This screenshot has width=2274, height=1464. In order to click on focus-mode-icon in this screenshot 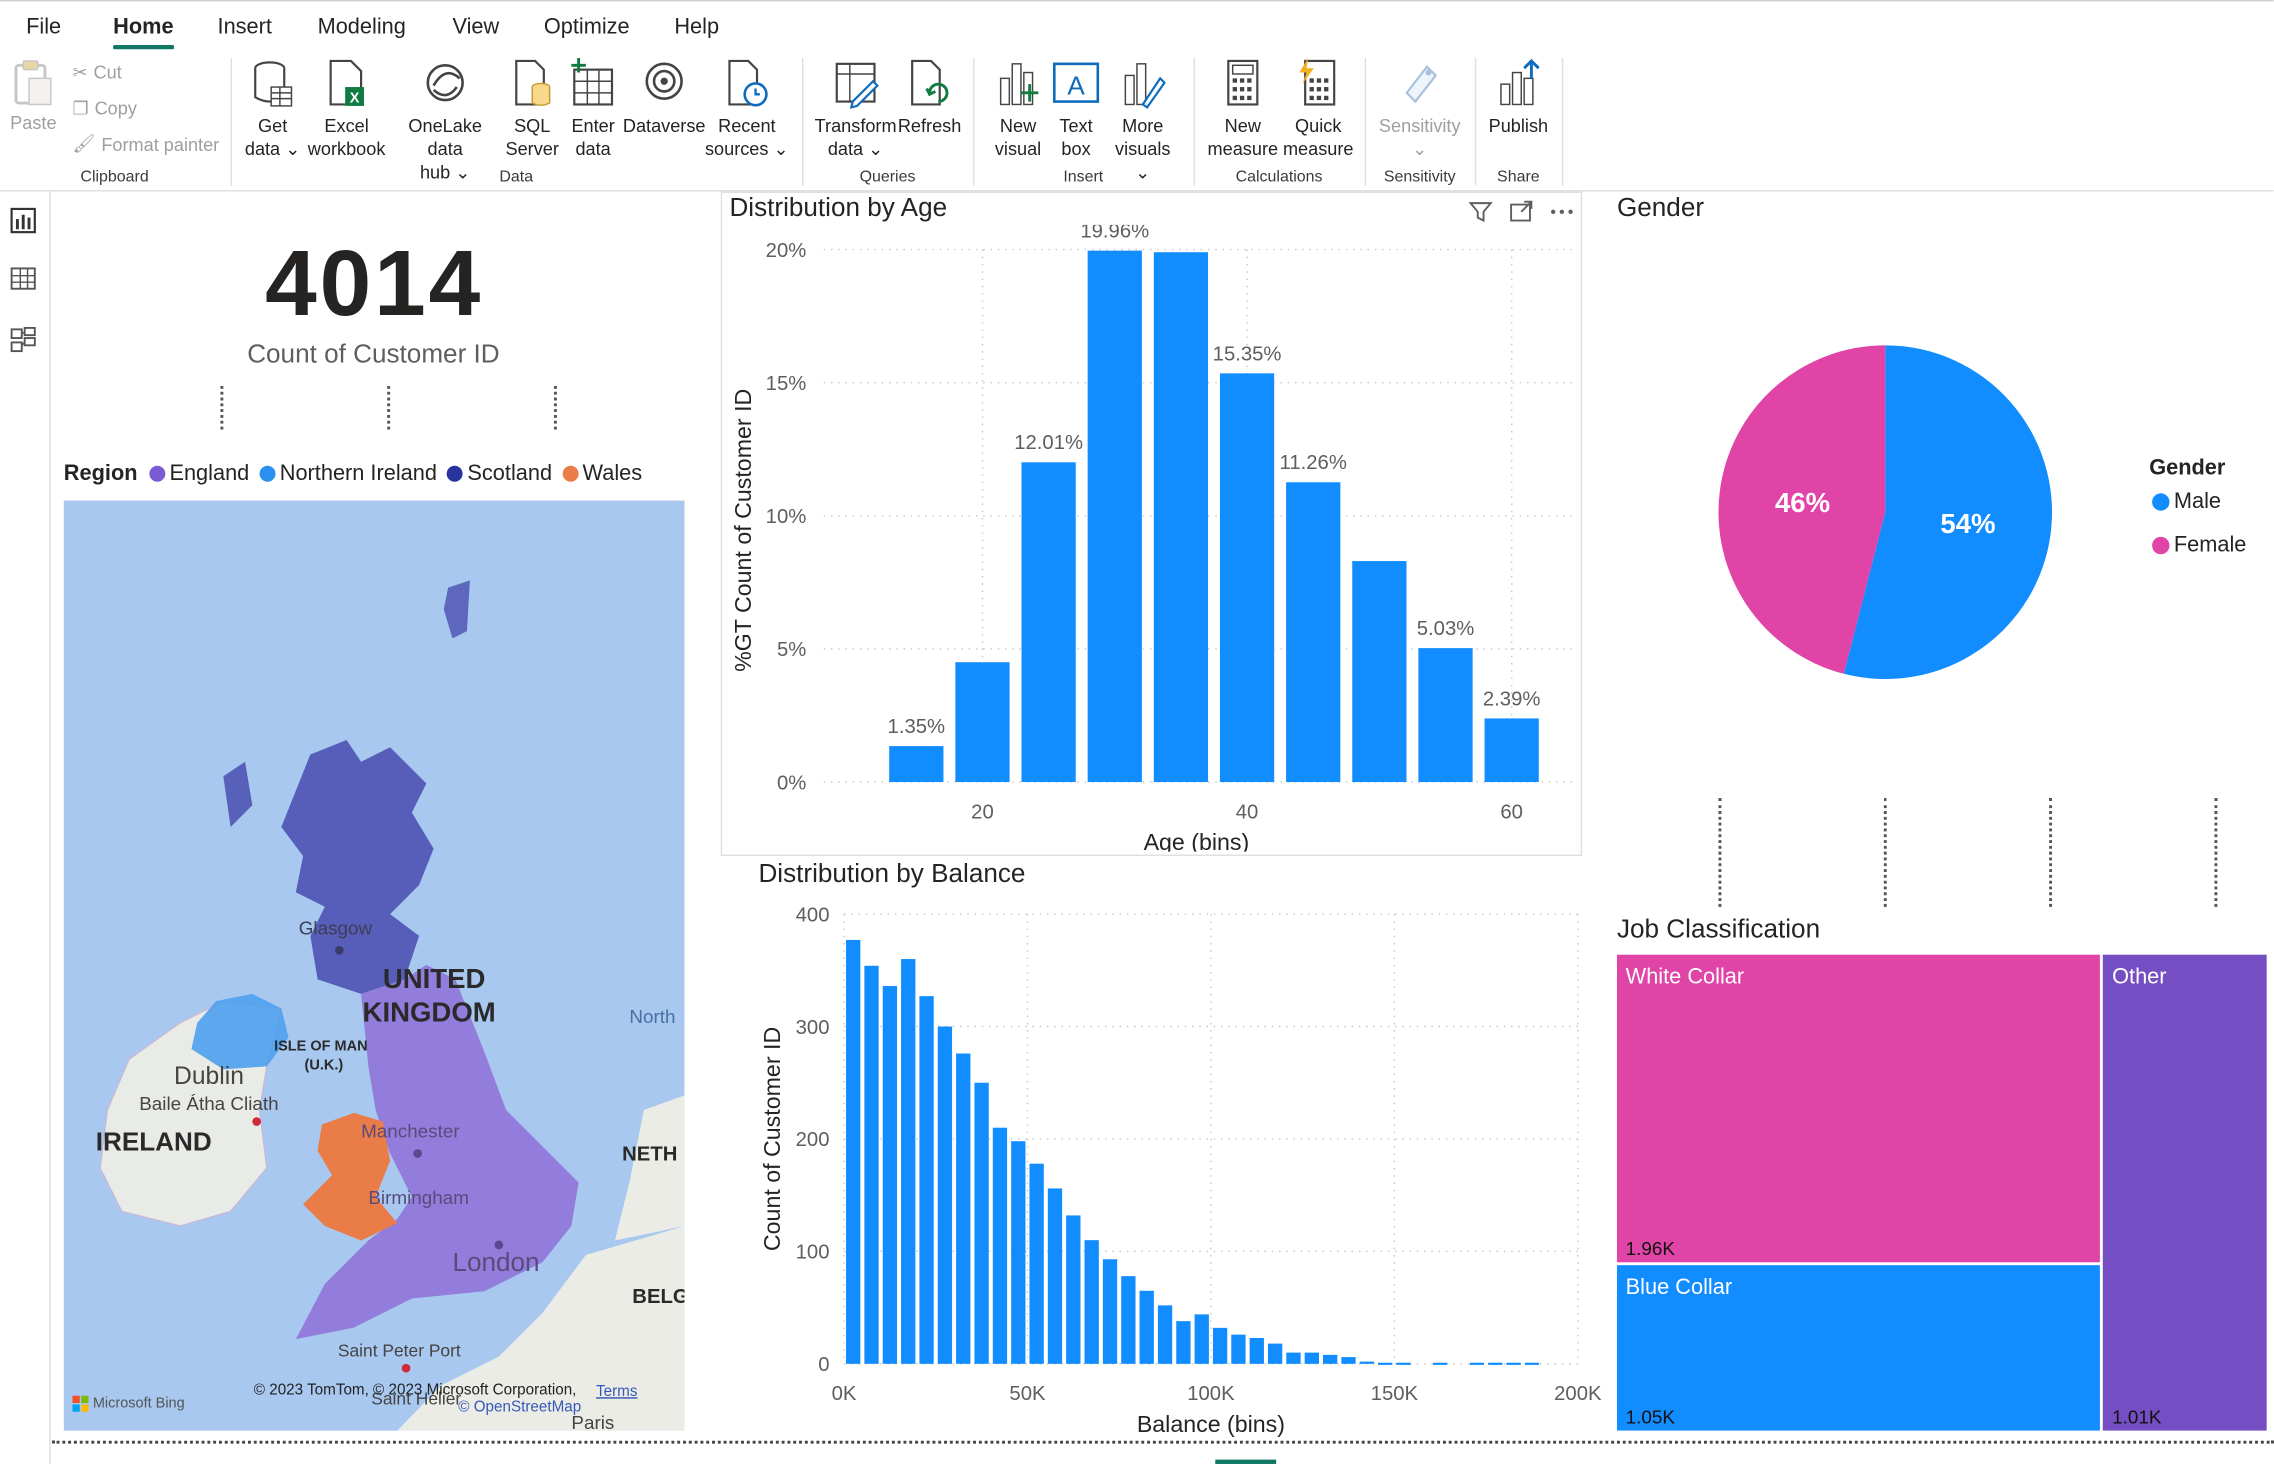, I will do `click(1521, 212)`.